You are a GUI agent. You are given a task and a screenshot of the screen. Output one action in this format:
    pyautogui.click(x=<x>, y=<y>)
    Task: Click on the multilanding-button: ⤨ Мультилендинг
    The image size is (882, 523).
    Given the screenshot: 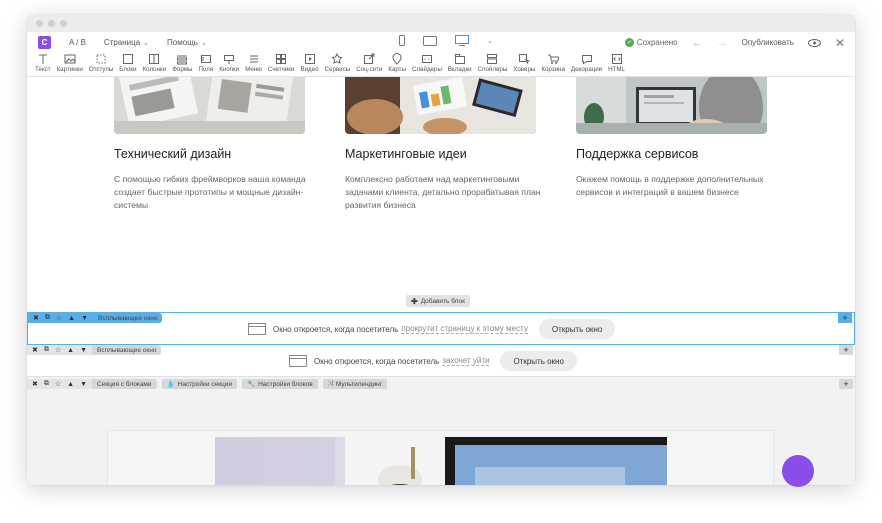 What is the action you would take?
    pyautogui.click(x=355, y=384)
    